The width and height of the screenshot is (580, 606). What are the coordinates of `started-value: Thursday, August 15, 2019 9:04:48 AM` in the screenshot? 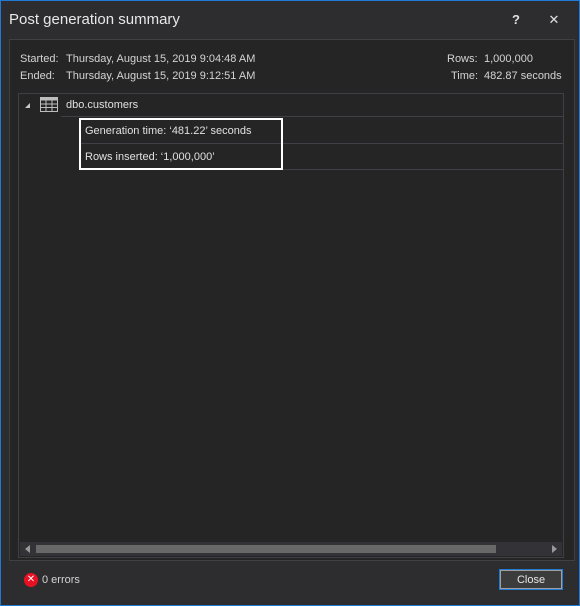 It's located at (161, 59).